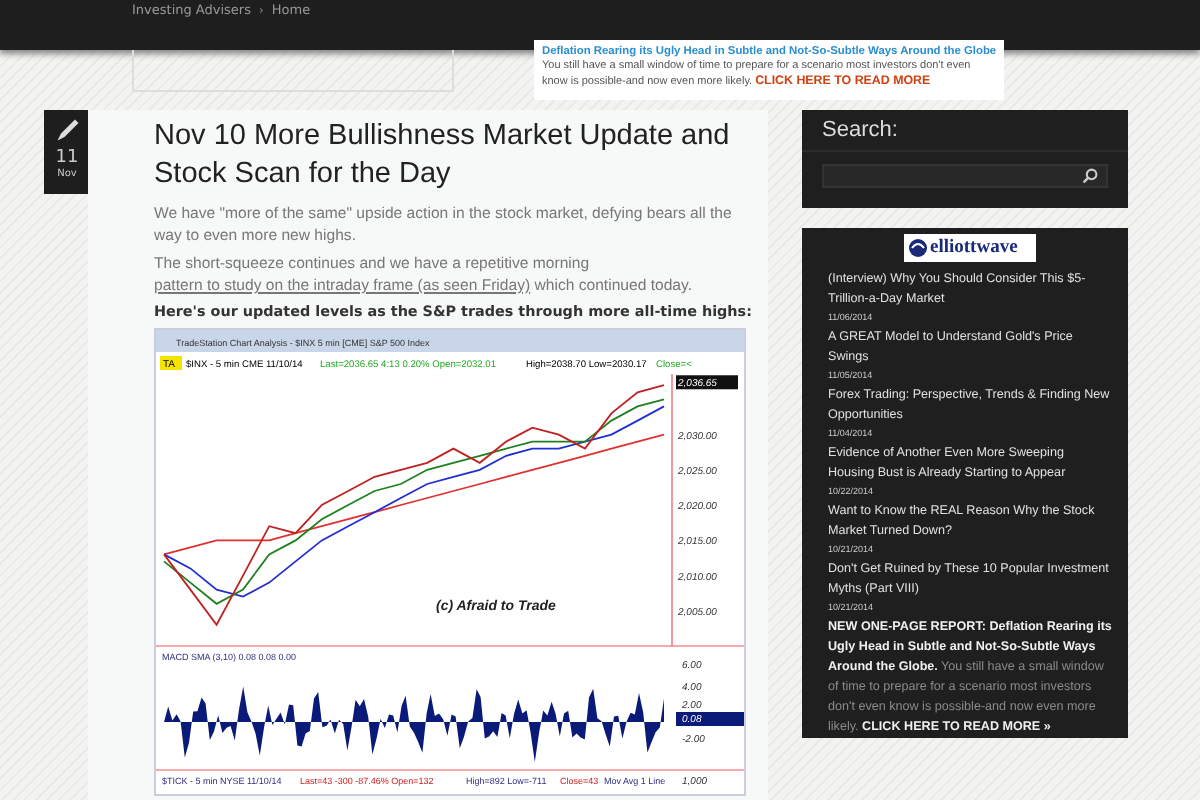 The height and width of the screenshot is (800, 1200). Describe the element at coordinates (965, 176) in the screenshot. I see `search-field` at that location.